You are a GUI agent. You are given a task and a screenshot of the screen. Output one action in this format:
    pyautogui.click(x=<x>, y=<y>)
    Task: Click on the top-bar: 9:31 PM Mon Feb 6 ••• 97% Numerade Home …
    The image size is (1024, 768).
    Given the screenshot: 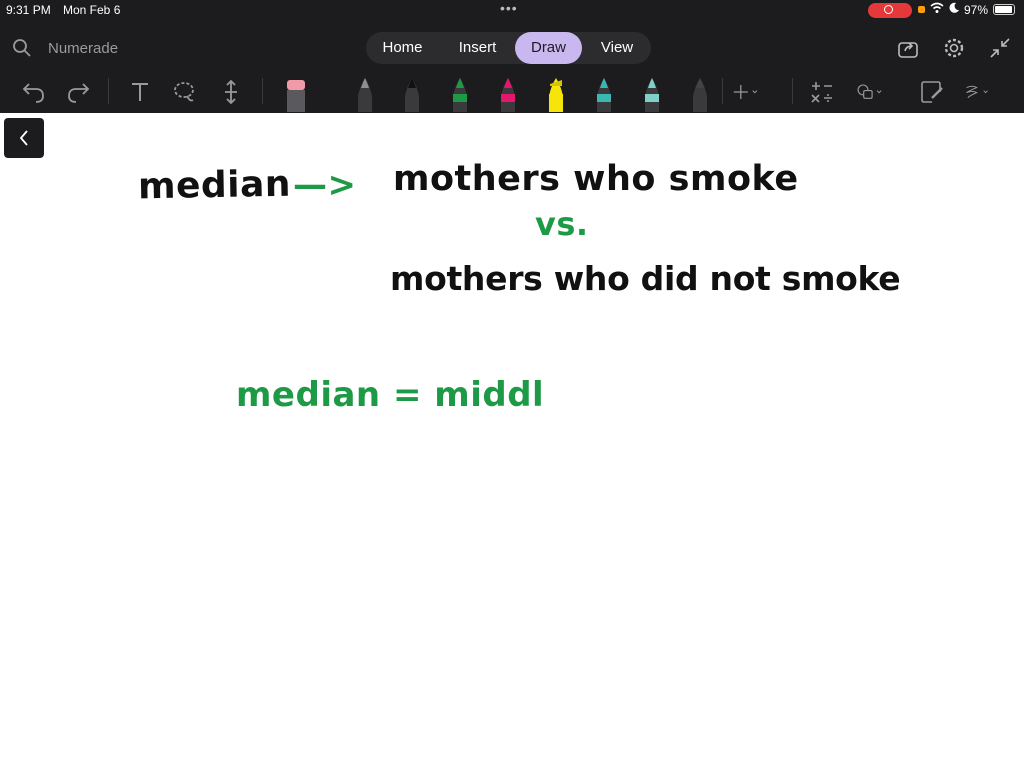 What is the action you would take?
    pyautogui.click(x=512, y=56)
    